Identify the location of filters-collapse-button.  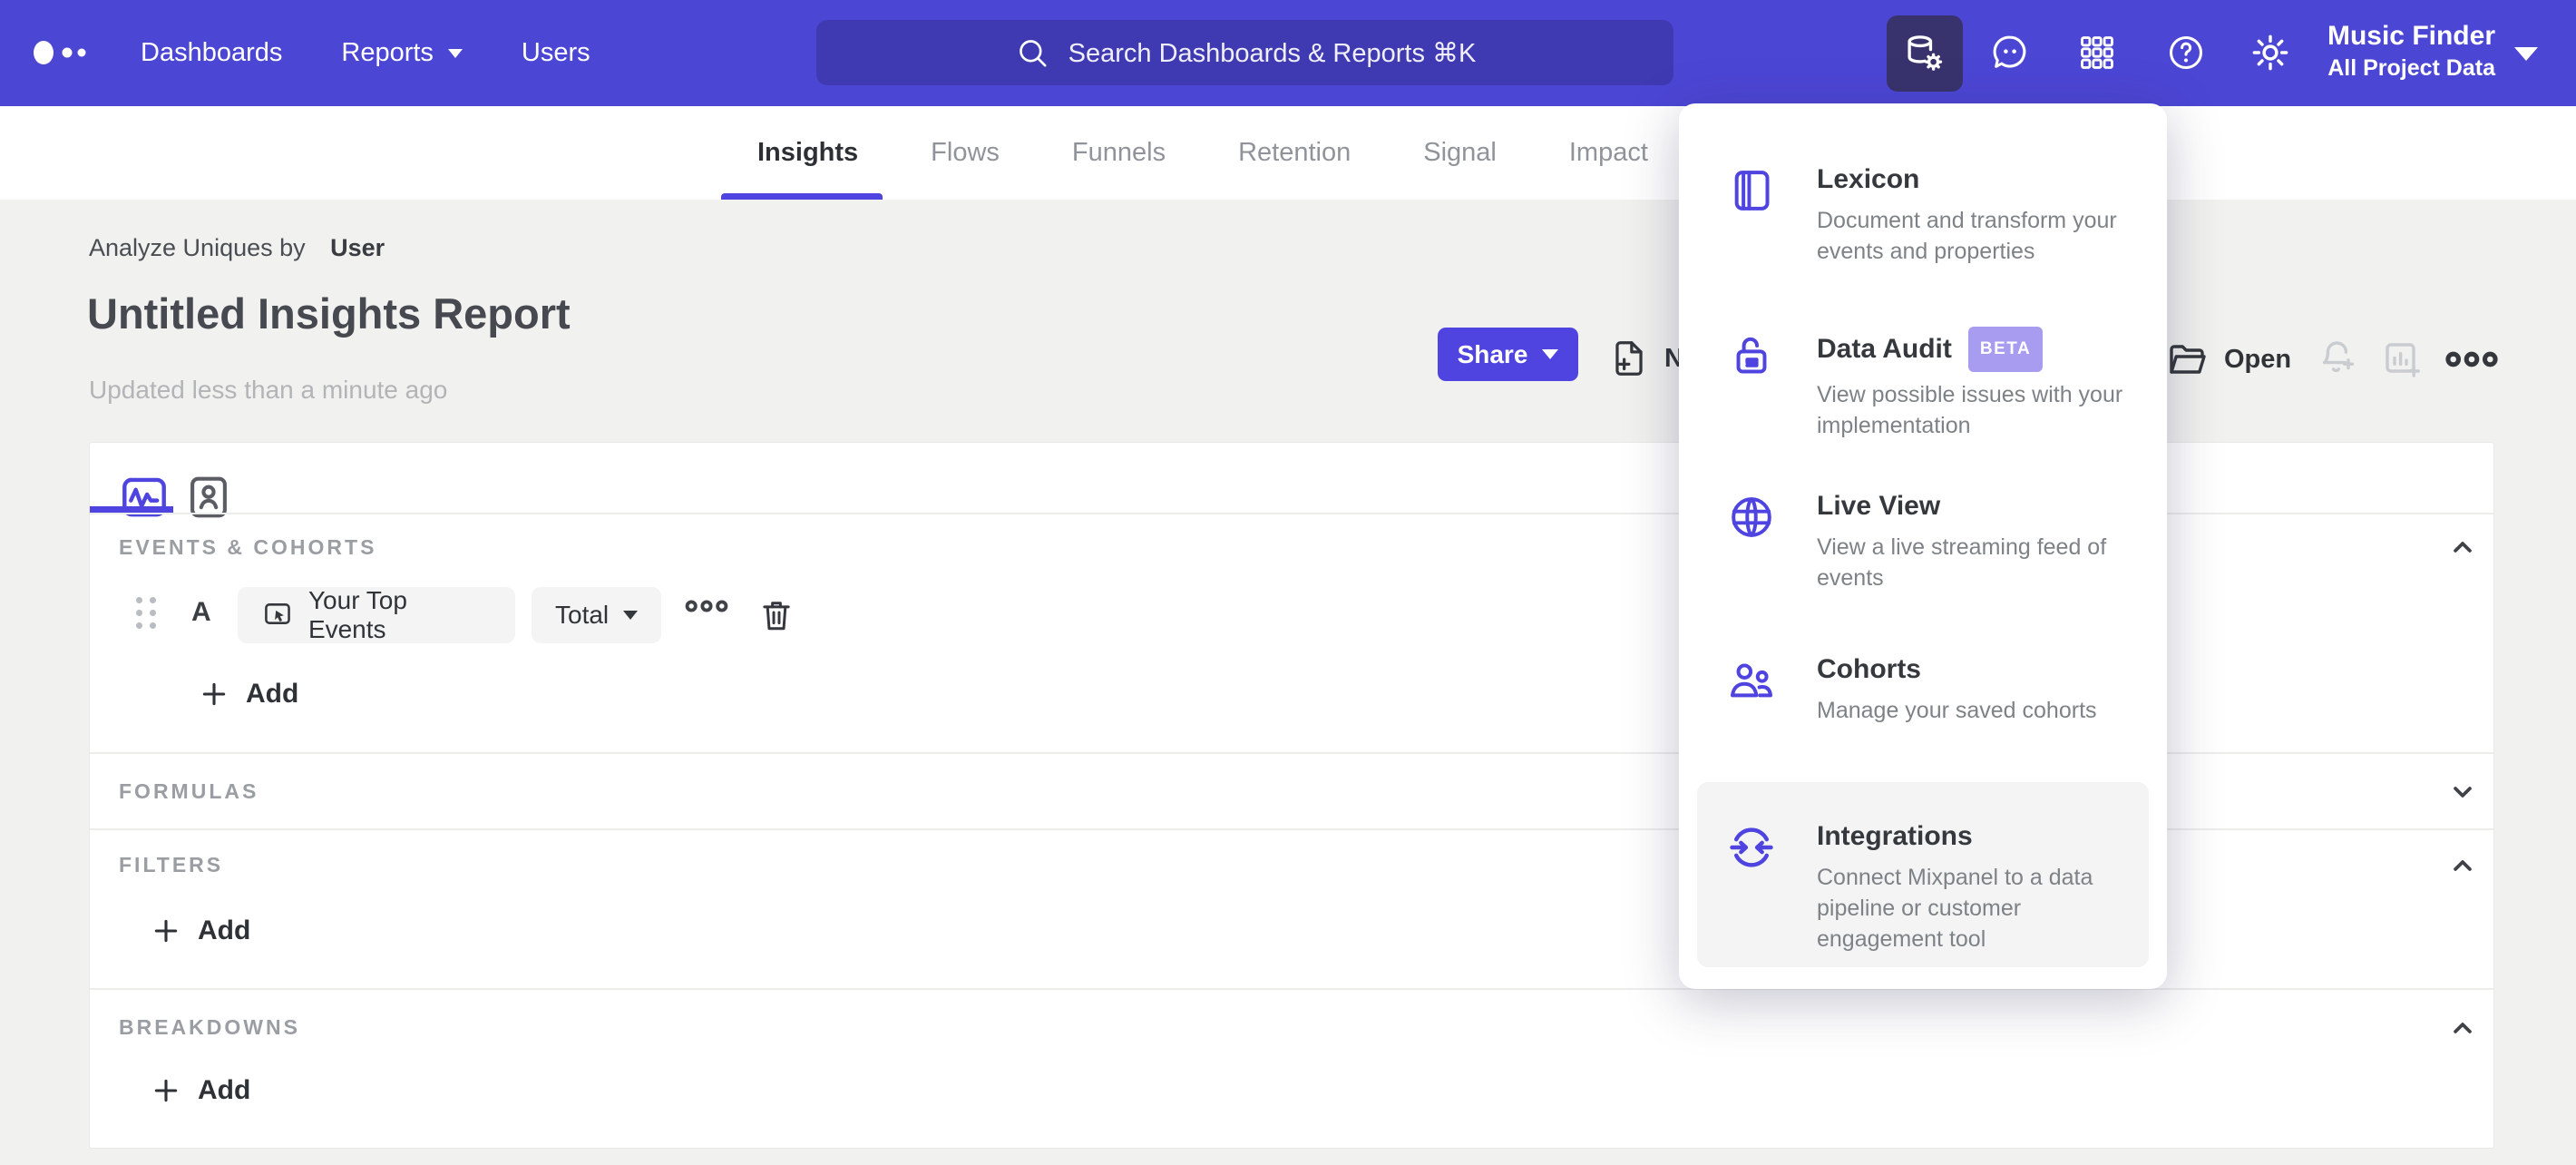
(2462, 865).